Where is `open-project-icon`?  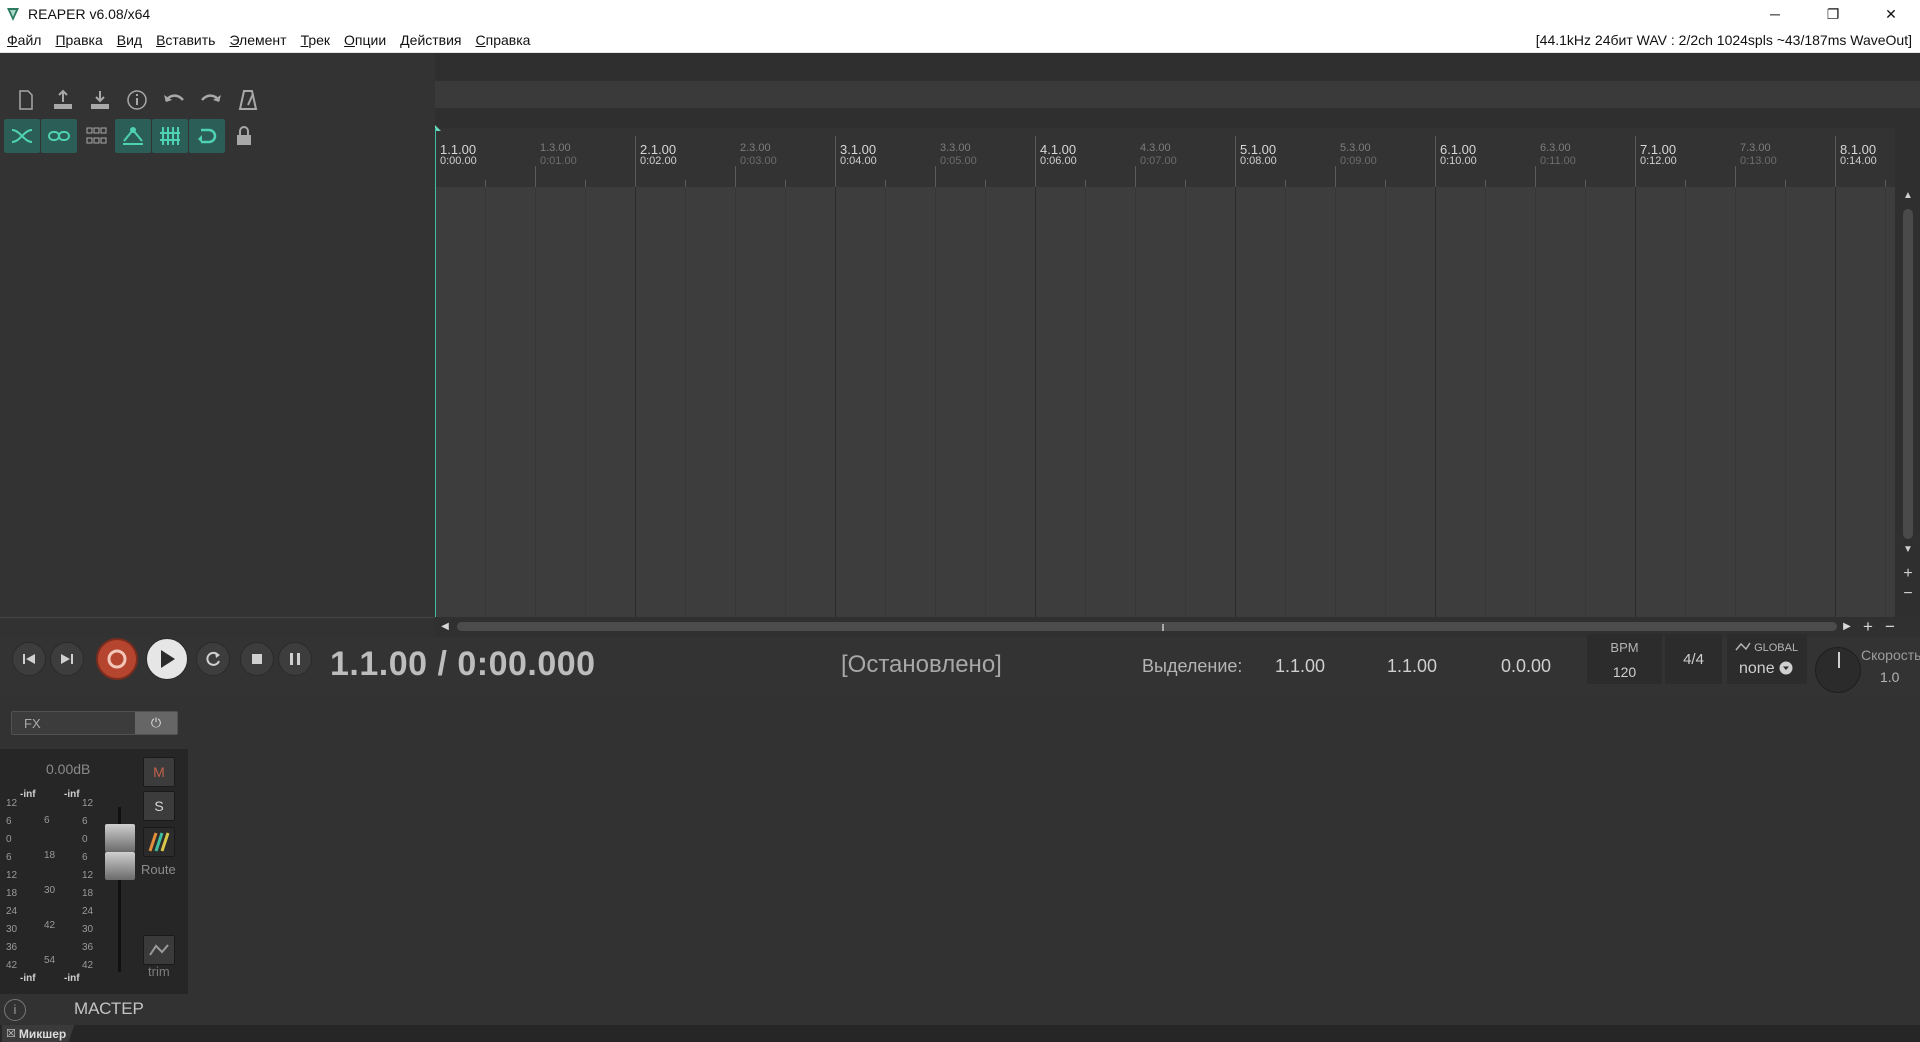
open-project-icon is located at coordinates (63, 100).